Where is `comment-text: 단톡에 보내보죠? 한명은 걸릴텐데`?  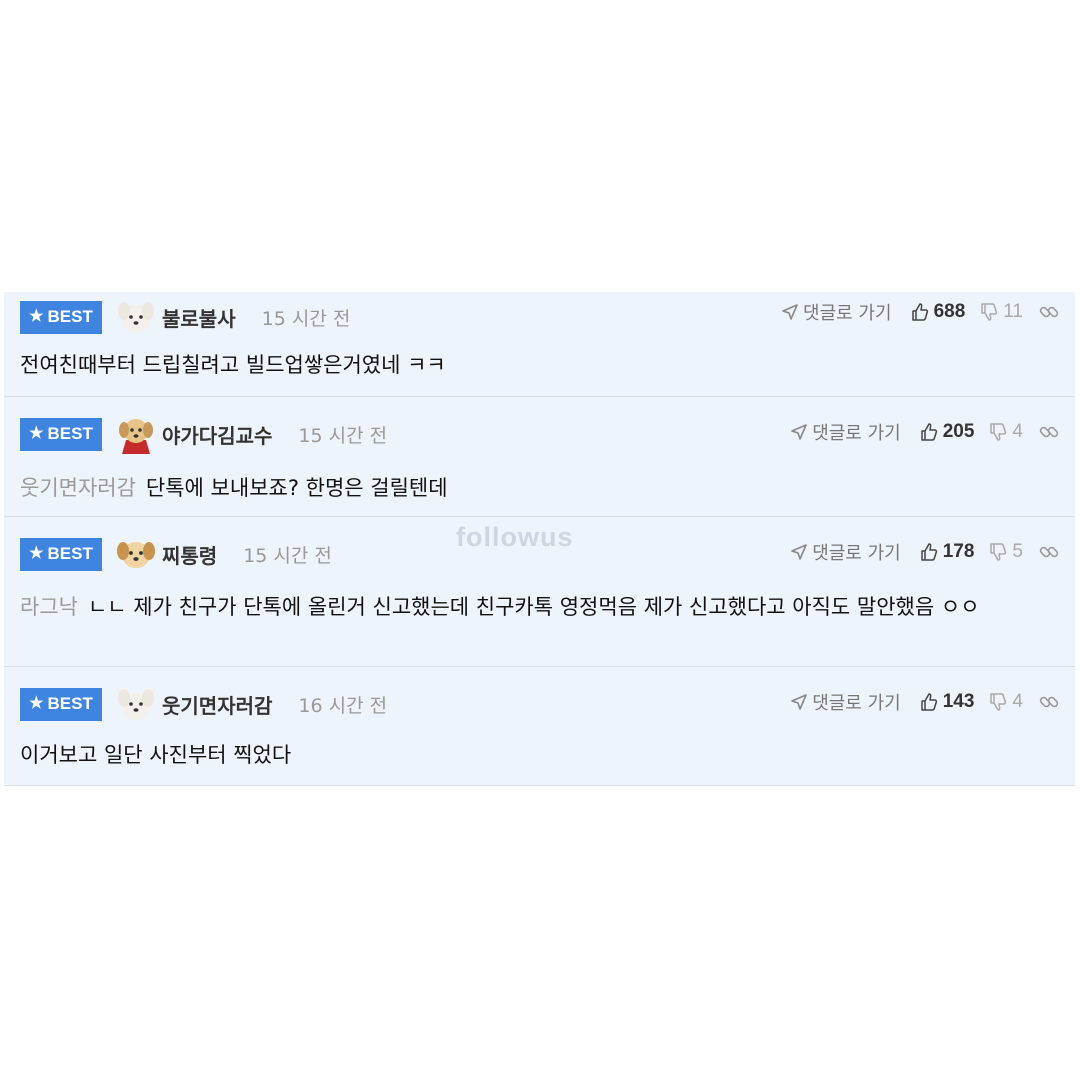 comment-text: 단톡에 보내보죠? 한명은 걸릴텐데 is located at coordinates (296, 488).